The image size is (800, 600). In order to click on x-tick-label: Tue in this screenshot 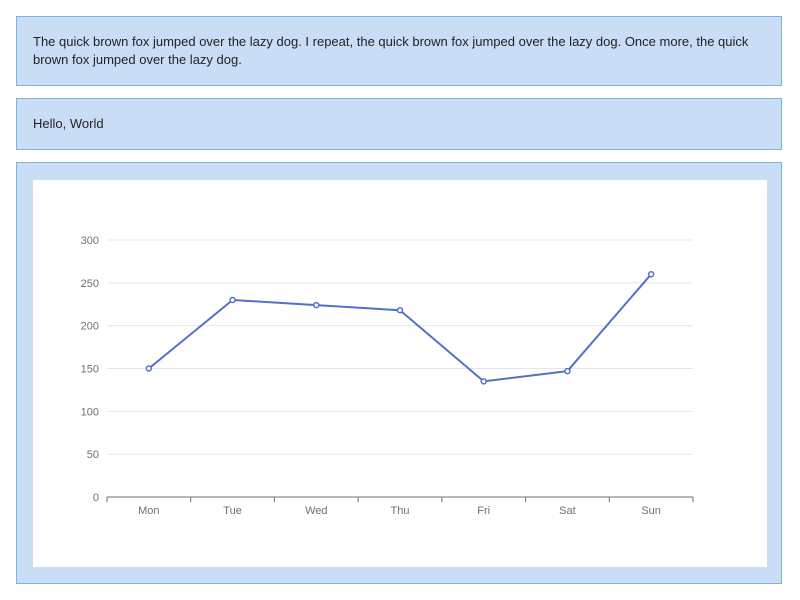, I will do `click(232, 511)`.